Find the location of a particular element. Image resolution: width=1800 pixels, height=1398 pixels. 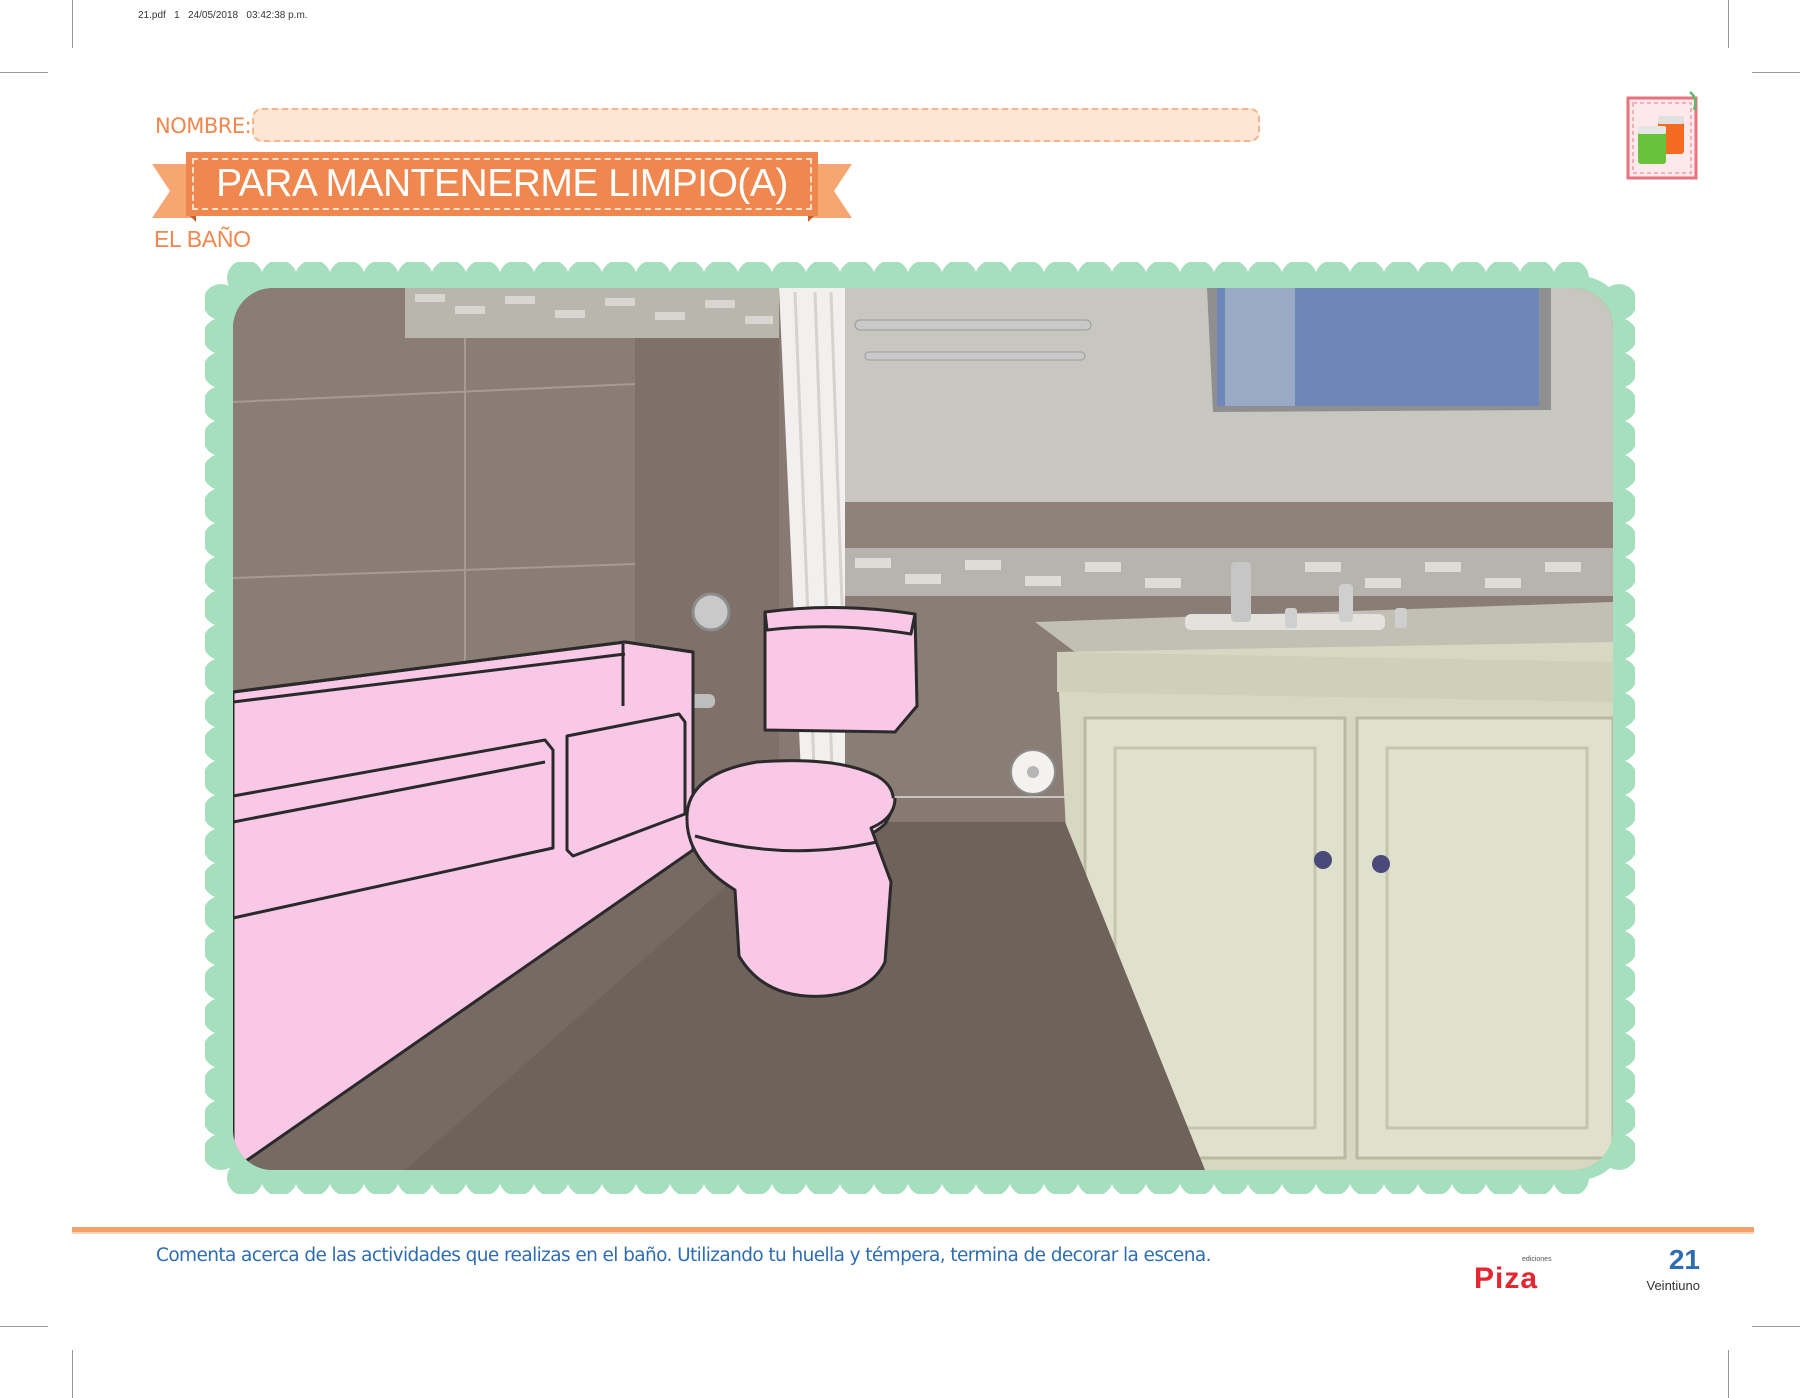

section-subtitle: EL BAÑO is located at coordinates (202, 239).